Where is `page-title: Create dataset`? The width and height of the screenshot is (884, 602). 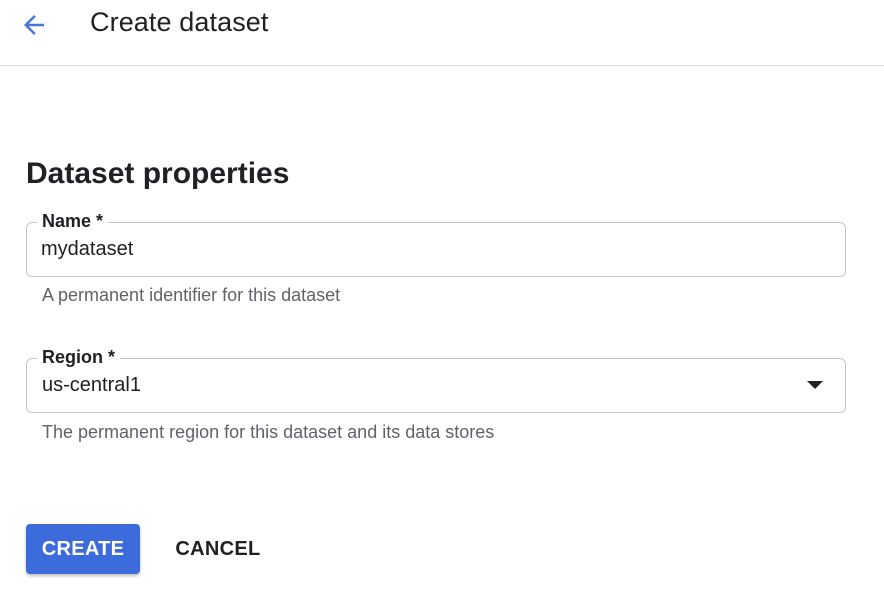
page-title: Create dataset is located at coordinates (179, 22).